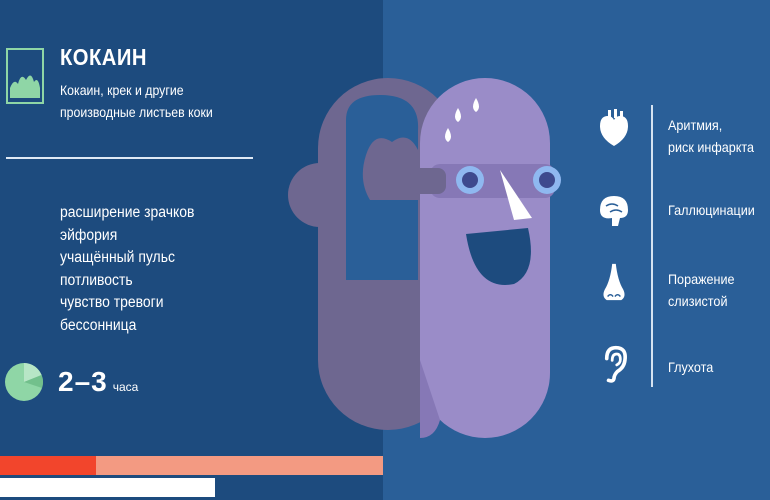  Describe the element at coordinates (24, 382) in the screenshot. I see `duration-pie-icon` at that location.